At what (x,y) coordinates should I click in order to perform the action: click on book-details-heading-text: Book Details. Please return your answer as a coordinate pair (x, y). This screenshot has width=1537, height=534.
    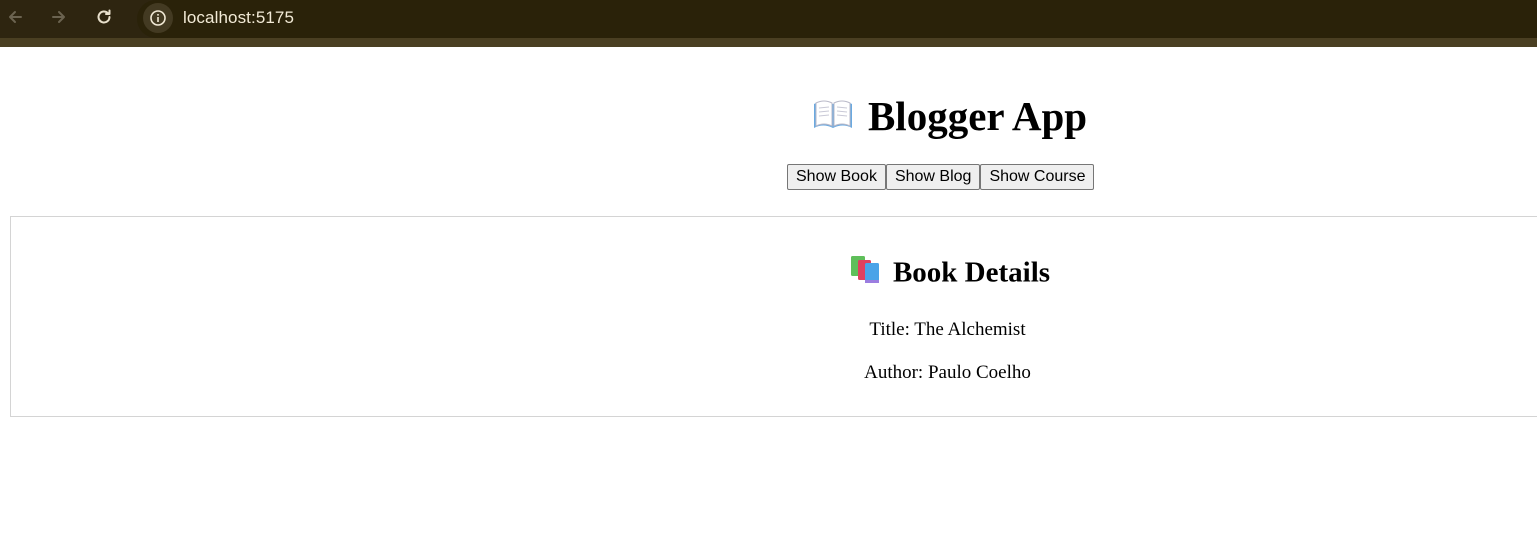
    Looking at the image, I should click on (971, 272).